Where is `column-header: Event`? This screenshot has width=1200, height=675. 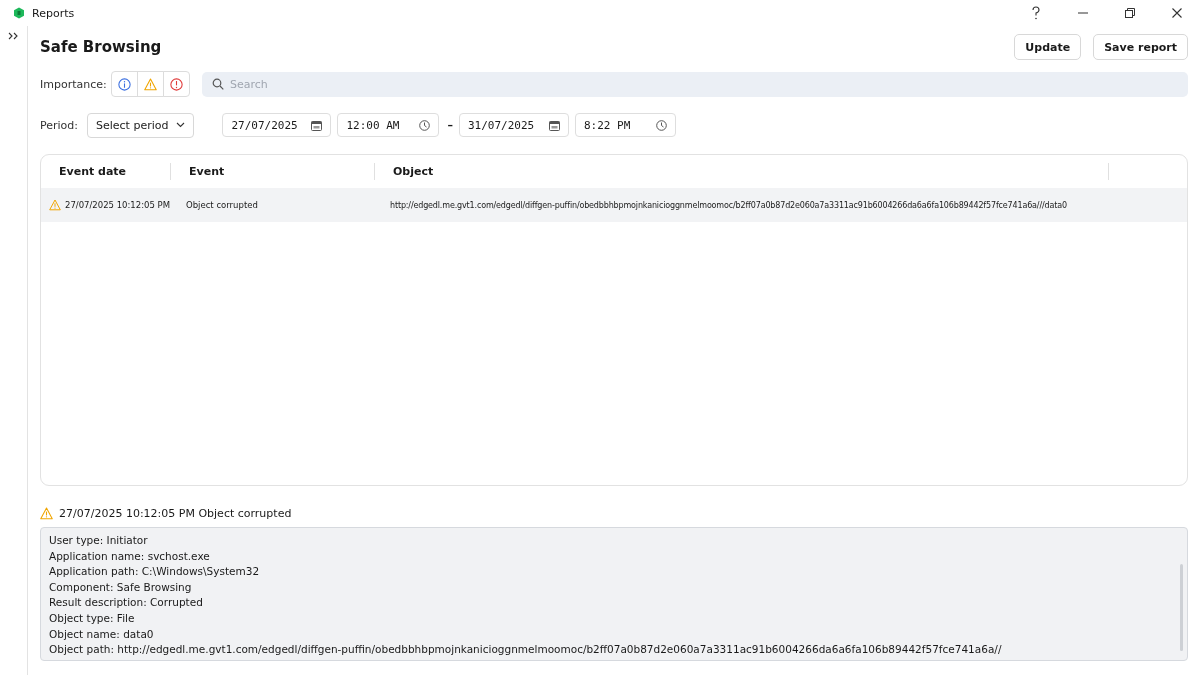
column-header: Event is located at coordinates (272, 171).